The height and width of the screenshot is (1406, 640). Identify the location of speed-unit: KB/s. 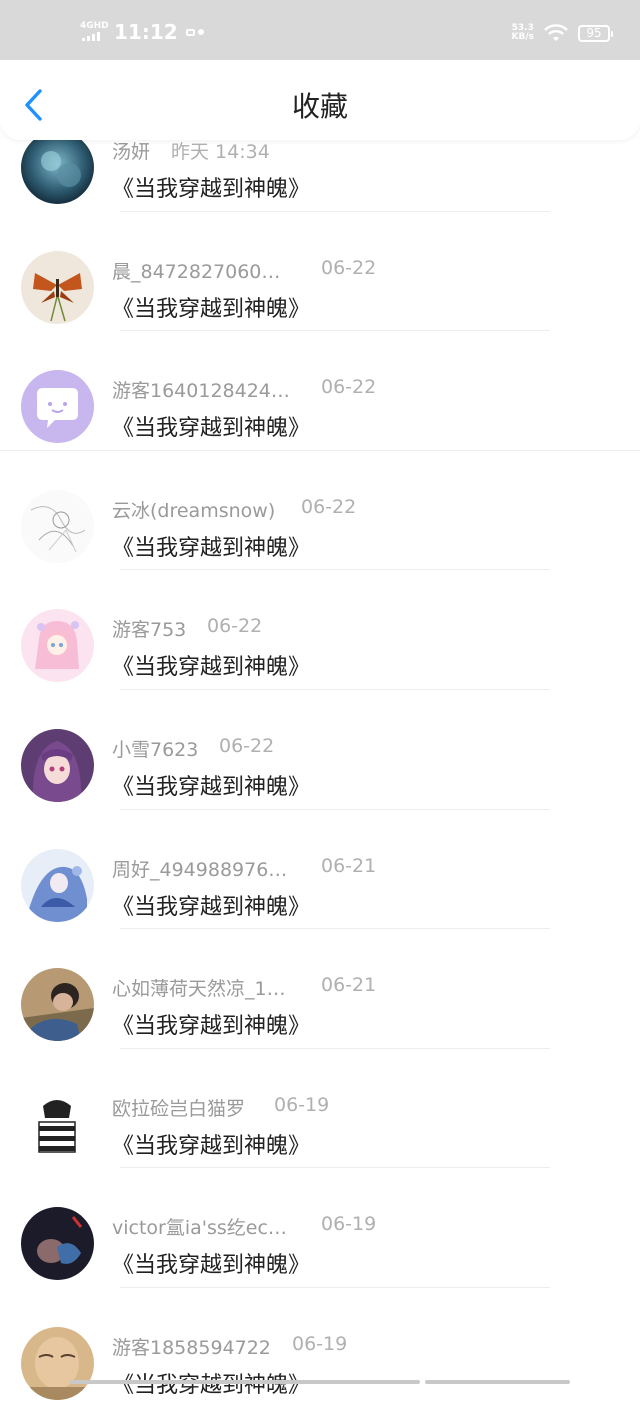
(522, 37).